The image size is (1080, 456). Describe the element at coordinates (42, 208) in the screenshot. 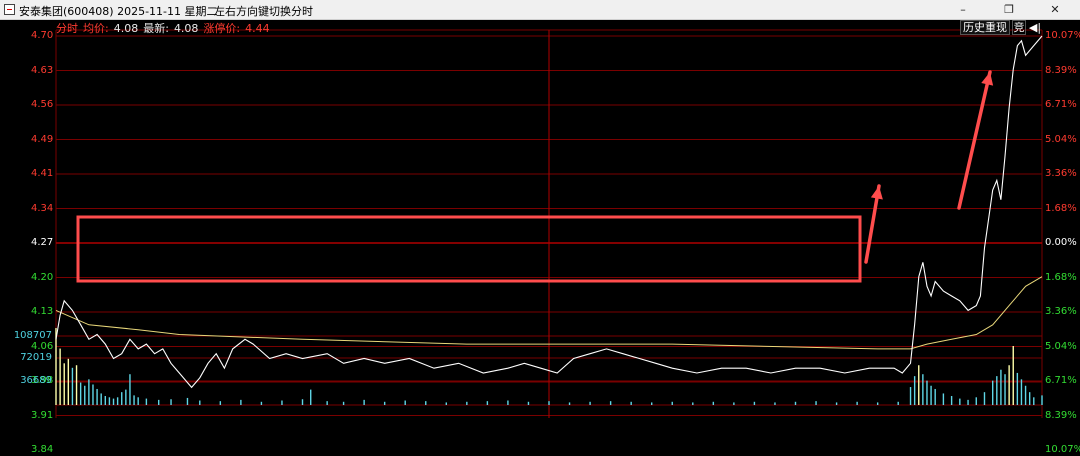

I see `price-tick-label: 4.34` at that location.